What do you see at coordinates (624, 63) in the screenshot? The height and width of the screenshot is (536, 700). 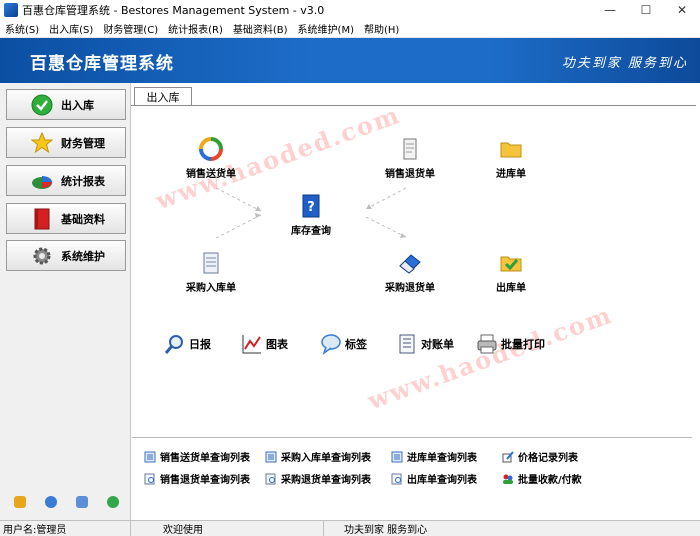 I see `banner-slogan: 功夫到家 服务到心` at bounding box center [624, 63].